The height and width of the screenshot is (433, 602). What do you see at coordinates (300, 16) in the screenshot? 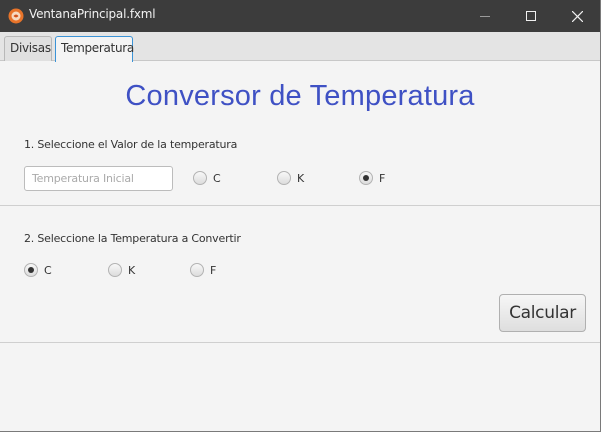
I see `title-bar: VentanaPrincipal.fxml` at bounding box center [300, 16].